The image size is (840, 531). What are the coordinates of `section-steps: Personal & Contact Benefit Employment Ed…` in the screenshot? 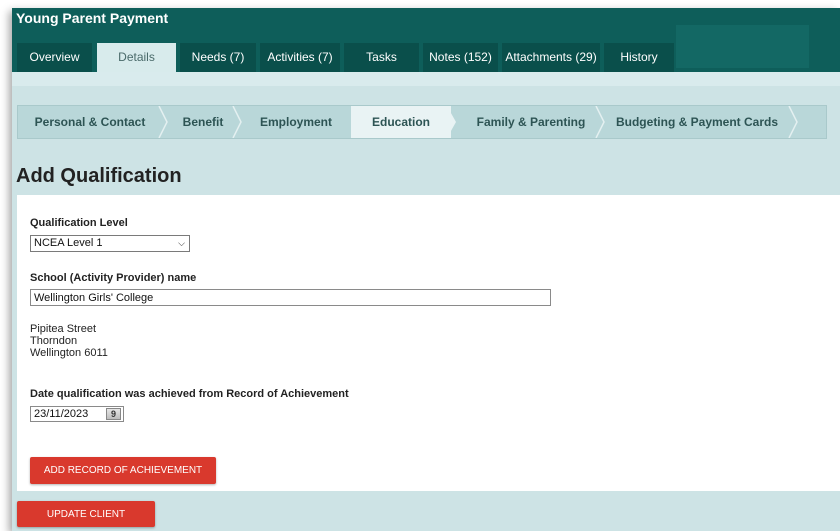 It's located at (422, 122).